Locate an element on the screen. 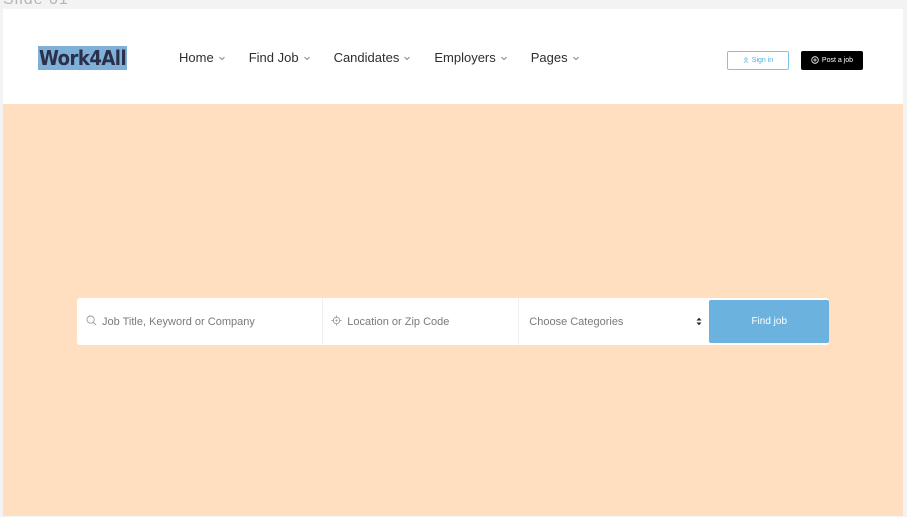 The width and height of the screenshot is (907, 517). nav-item-candidates: Candidates is located at coordinates (373, 57).